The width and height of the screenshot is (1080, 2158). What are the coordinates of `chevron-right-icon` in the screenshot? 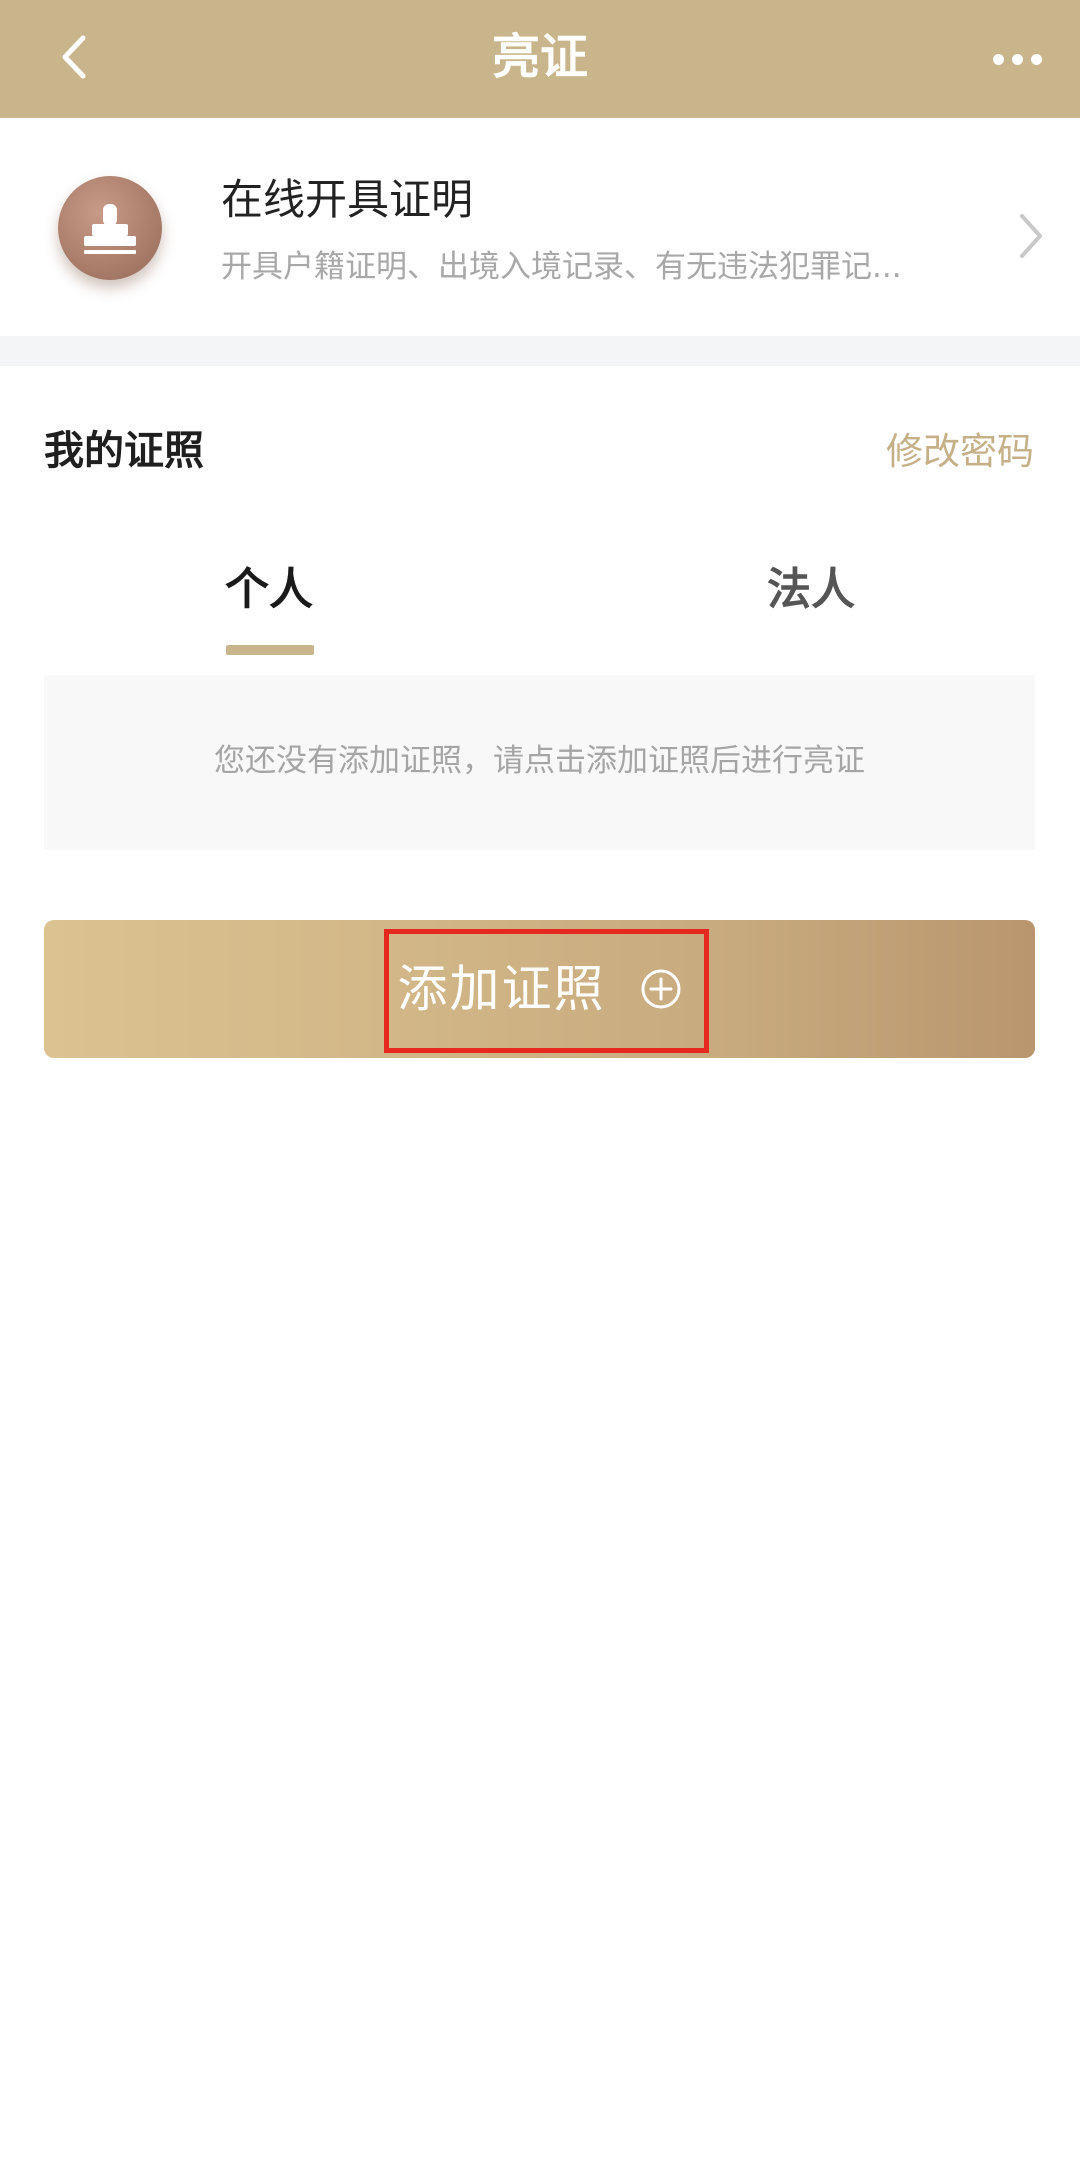 It's located at (1031, 236).